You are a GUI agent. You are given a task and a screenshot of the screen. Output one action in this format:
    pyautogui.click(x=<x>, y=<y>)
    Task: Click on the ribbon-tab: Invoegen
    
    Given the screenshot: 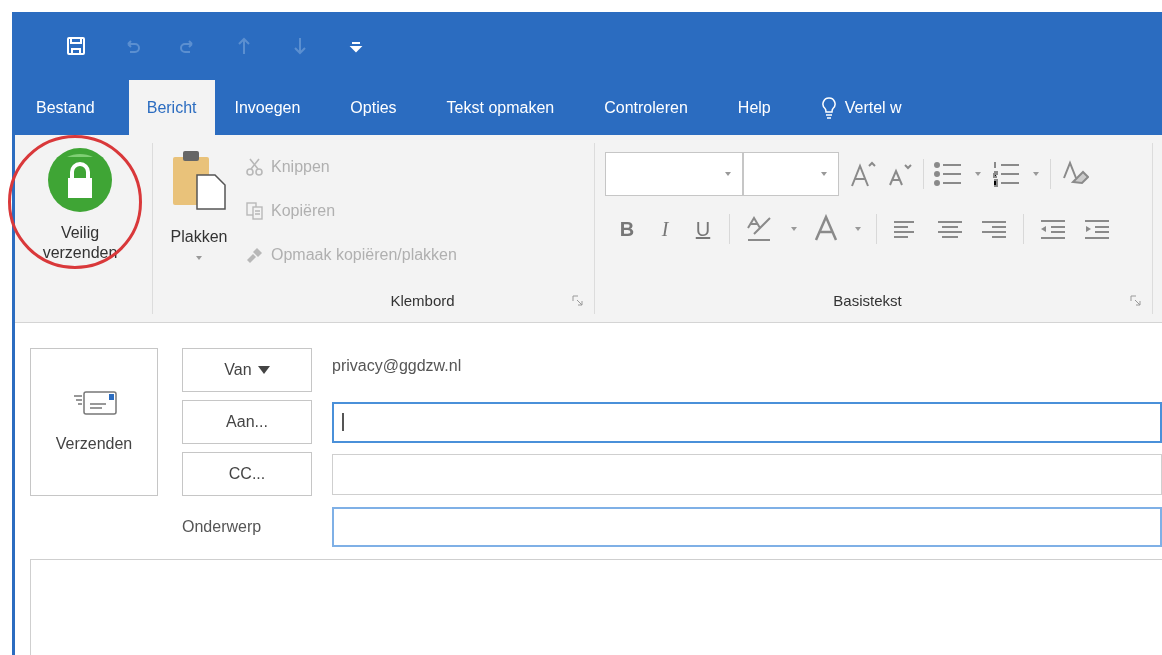 What is the action you would take?
    pyautogui.click(x=267, y=107)
    